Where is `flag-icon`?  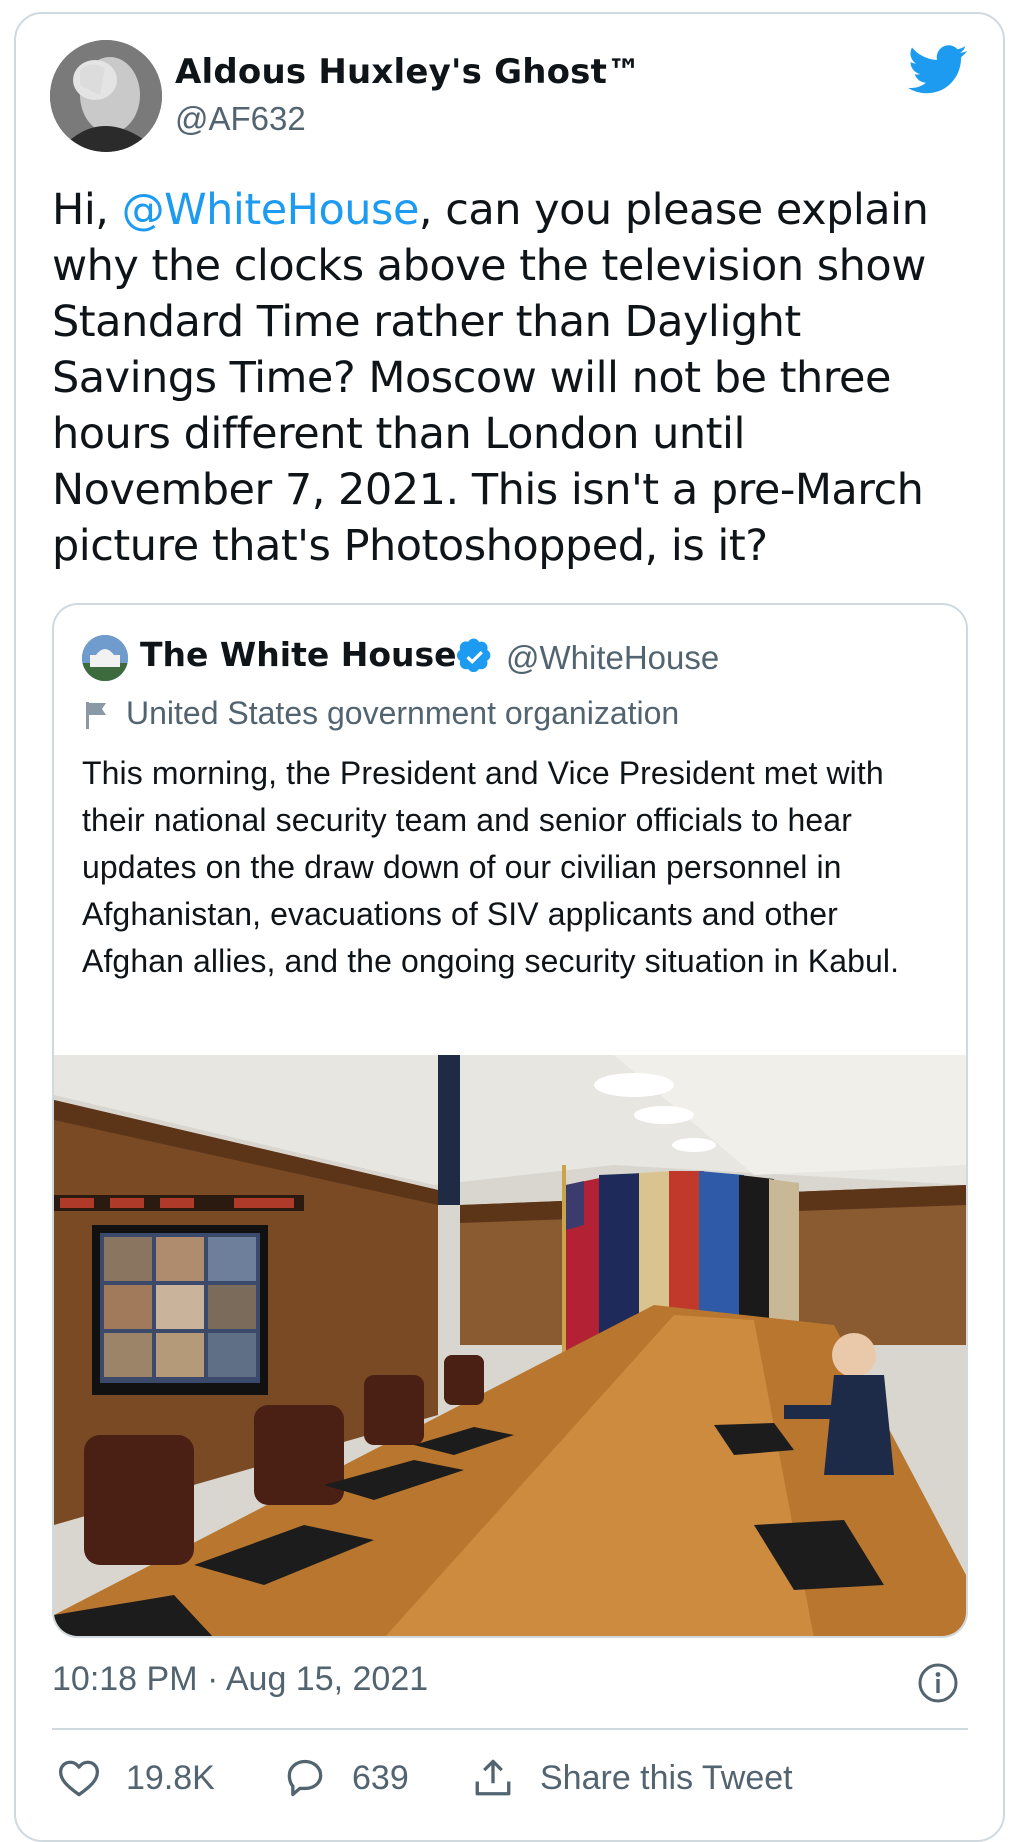
flag-icon is located at coordinates (97, 715).